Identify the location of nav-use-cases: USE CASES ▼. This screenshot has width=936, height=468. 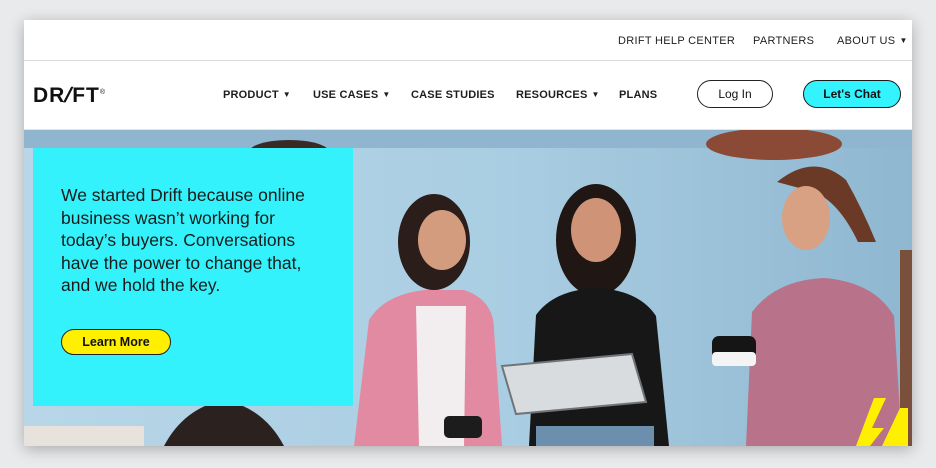
(352, 95).